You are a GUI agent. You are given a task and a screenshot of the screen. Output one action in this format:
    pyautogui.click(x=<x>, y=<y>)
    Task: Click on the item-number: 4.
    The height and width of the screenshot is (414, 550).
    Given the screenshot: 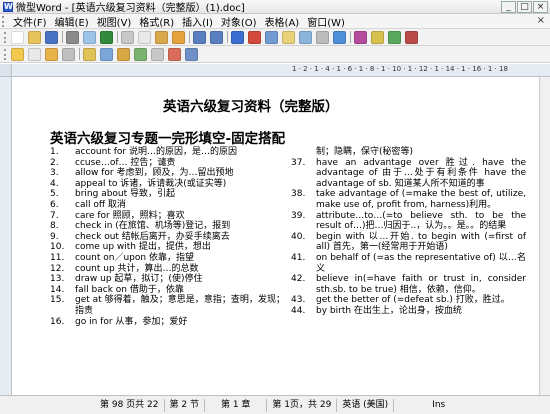 What is the action you would take?
    pyautogui.click(x=54, y=183)
    